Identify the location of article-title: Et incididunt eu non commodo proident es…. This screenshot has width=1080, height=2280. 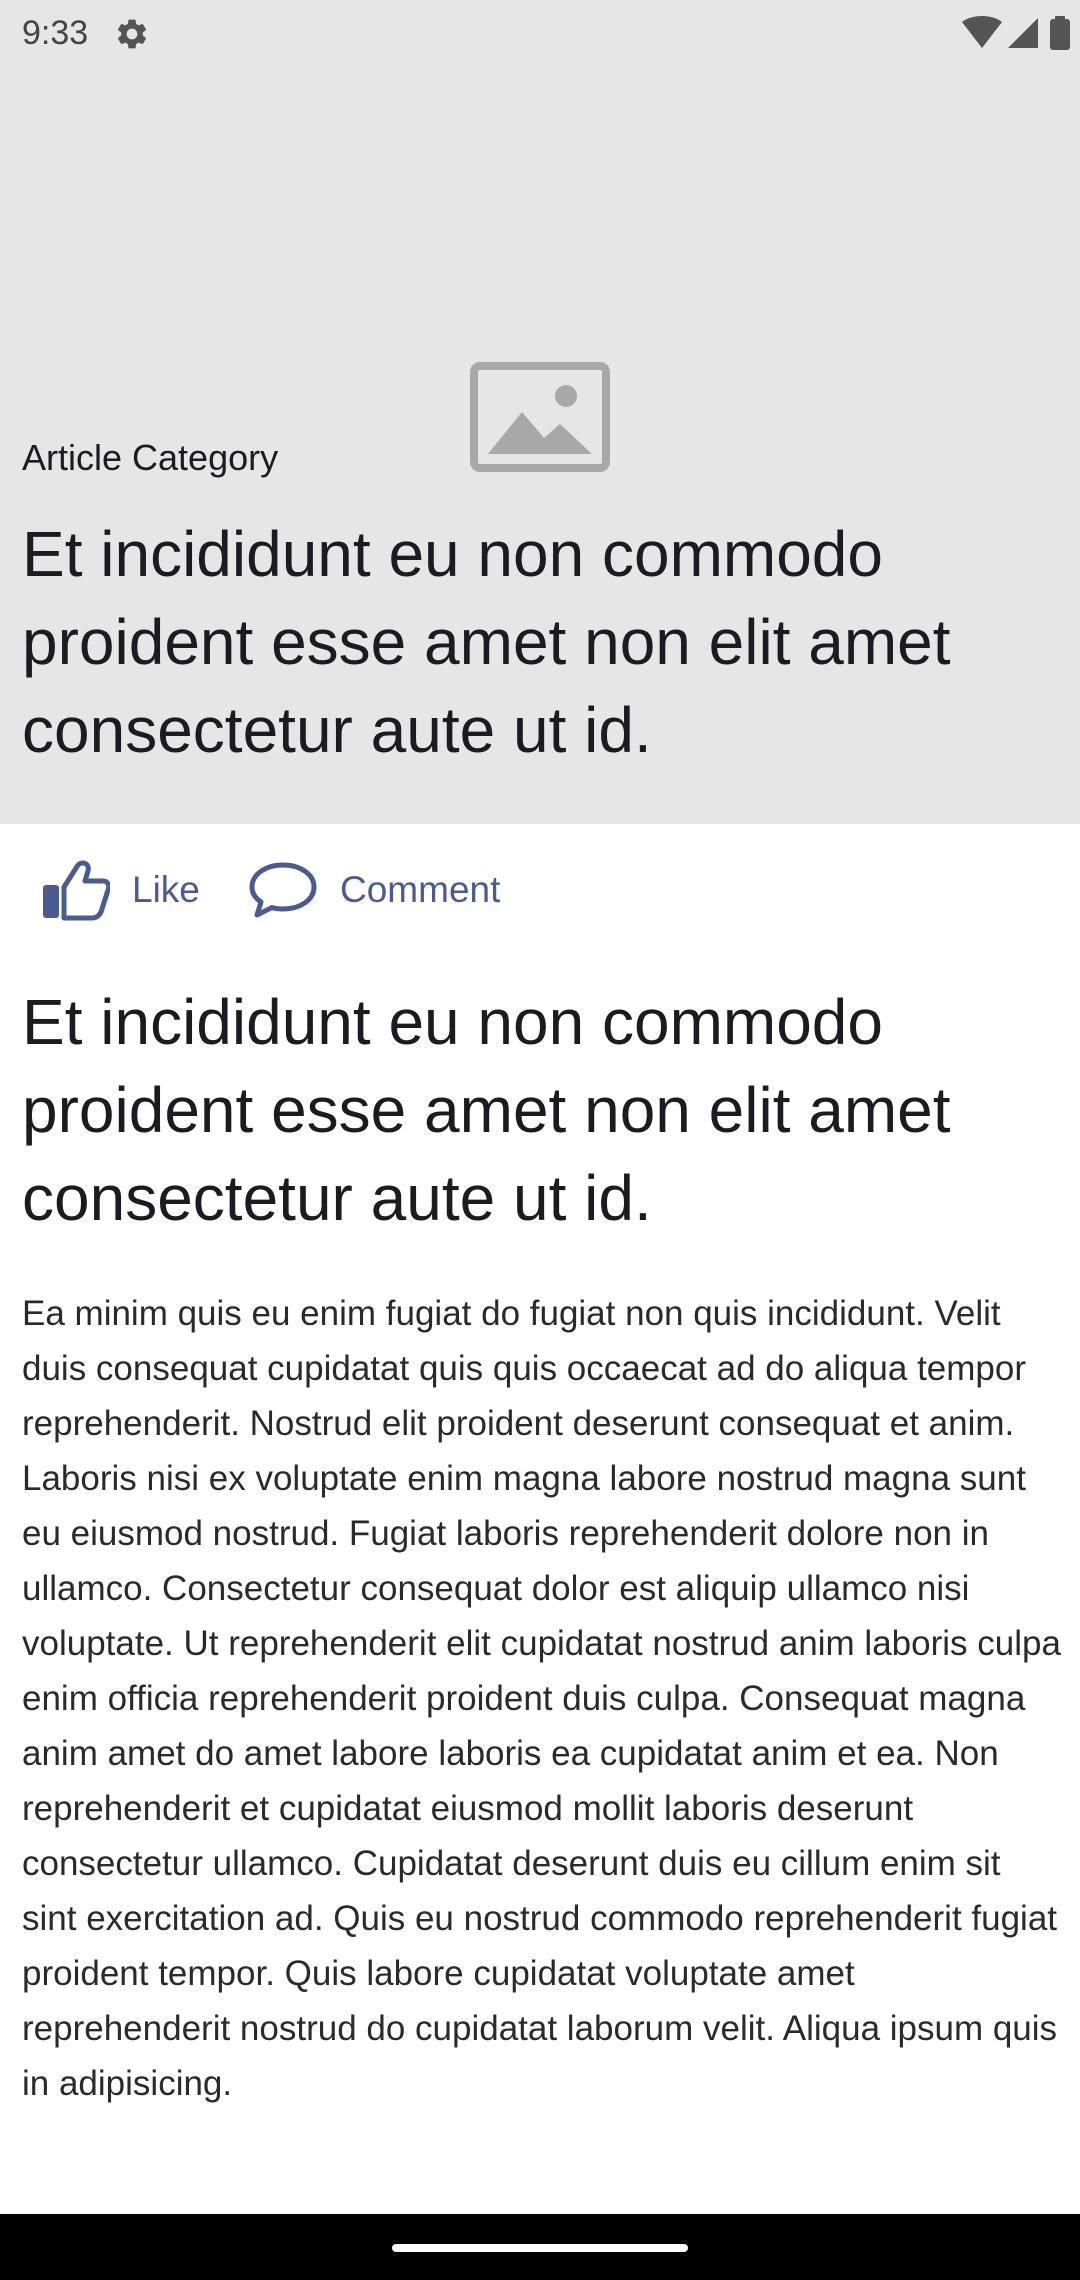
(486, 1110).